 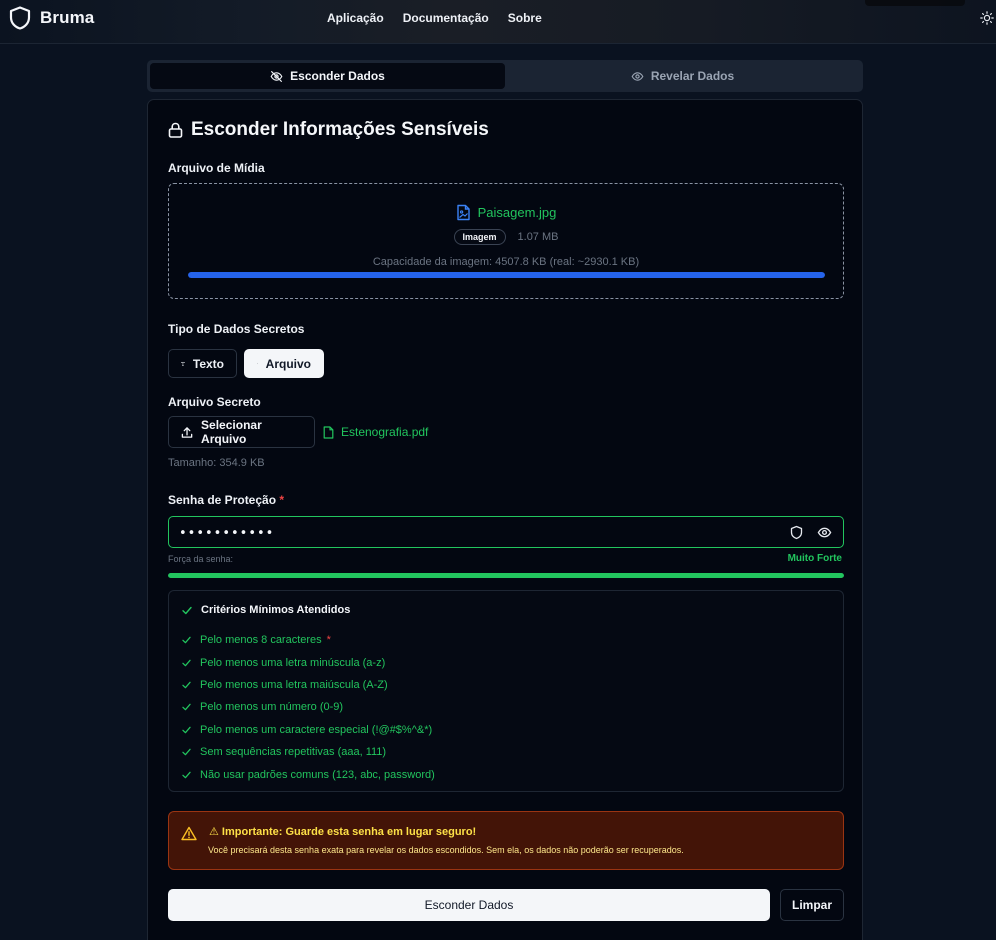 What do you see at coordinates (824, 532) in the screenshot?
I see `show-password-eye-icon` at bounding box center [824, 532].